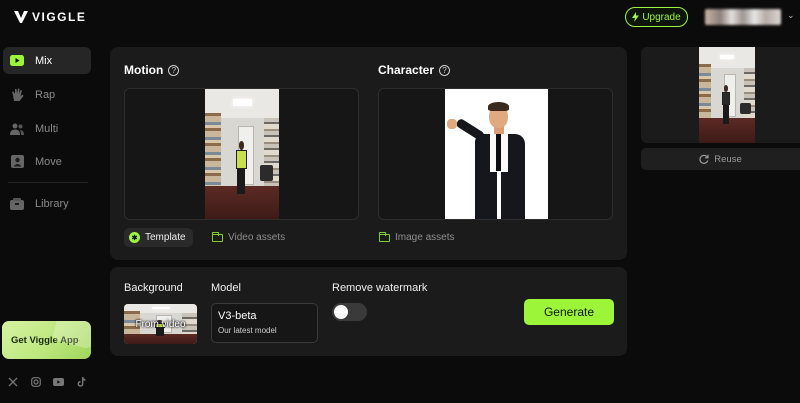  I want to click on top-bar: VIGGLE Upgrade ⌄, so click(400, 18).